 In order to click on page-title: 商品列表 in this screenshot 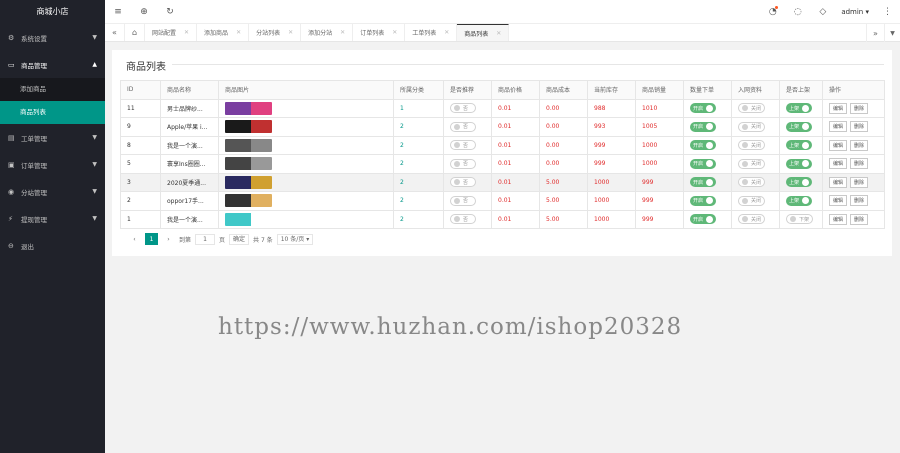, I will do `click(146, 65)`.